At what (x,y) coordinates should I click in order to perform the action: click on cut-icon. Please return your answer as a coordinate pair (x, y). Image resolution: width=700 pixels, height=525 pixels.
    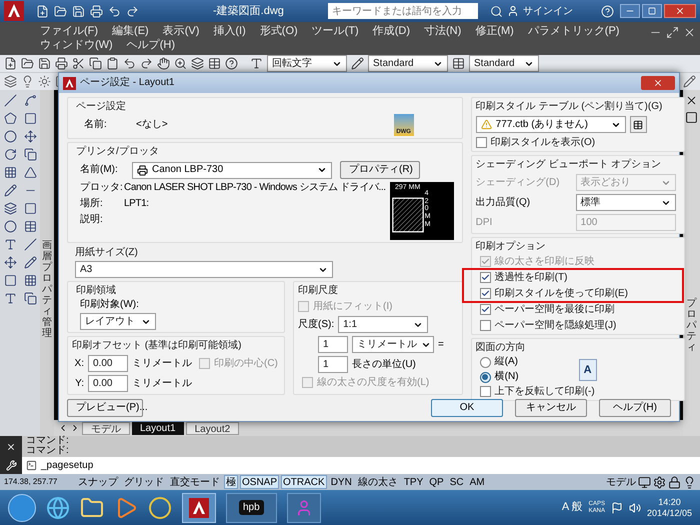
    Looking at the image, I should click on (78, 63).